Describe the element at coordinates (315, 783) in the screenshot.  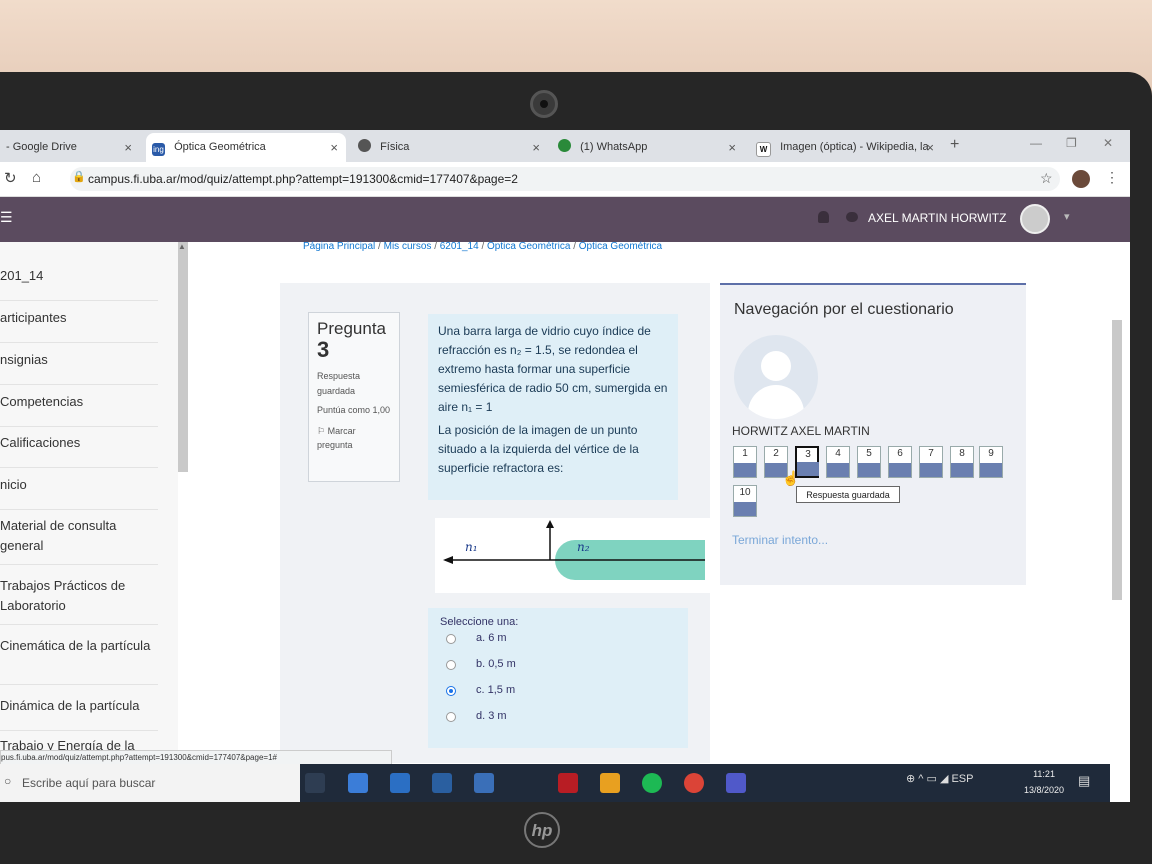
I see `task-view-icon` at that location.